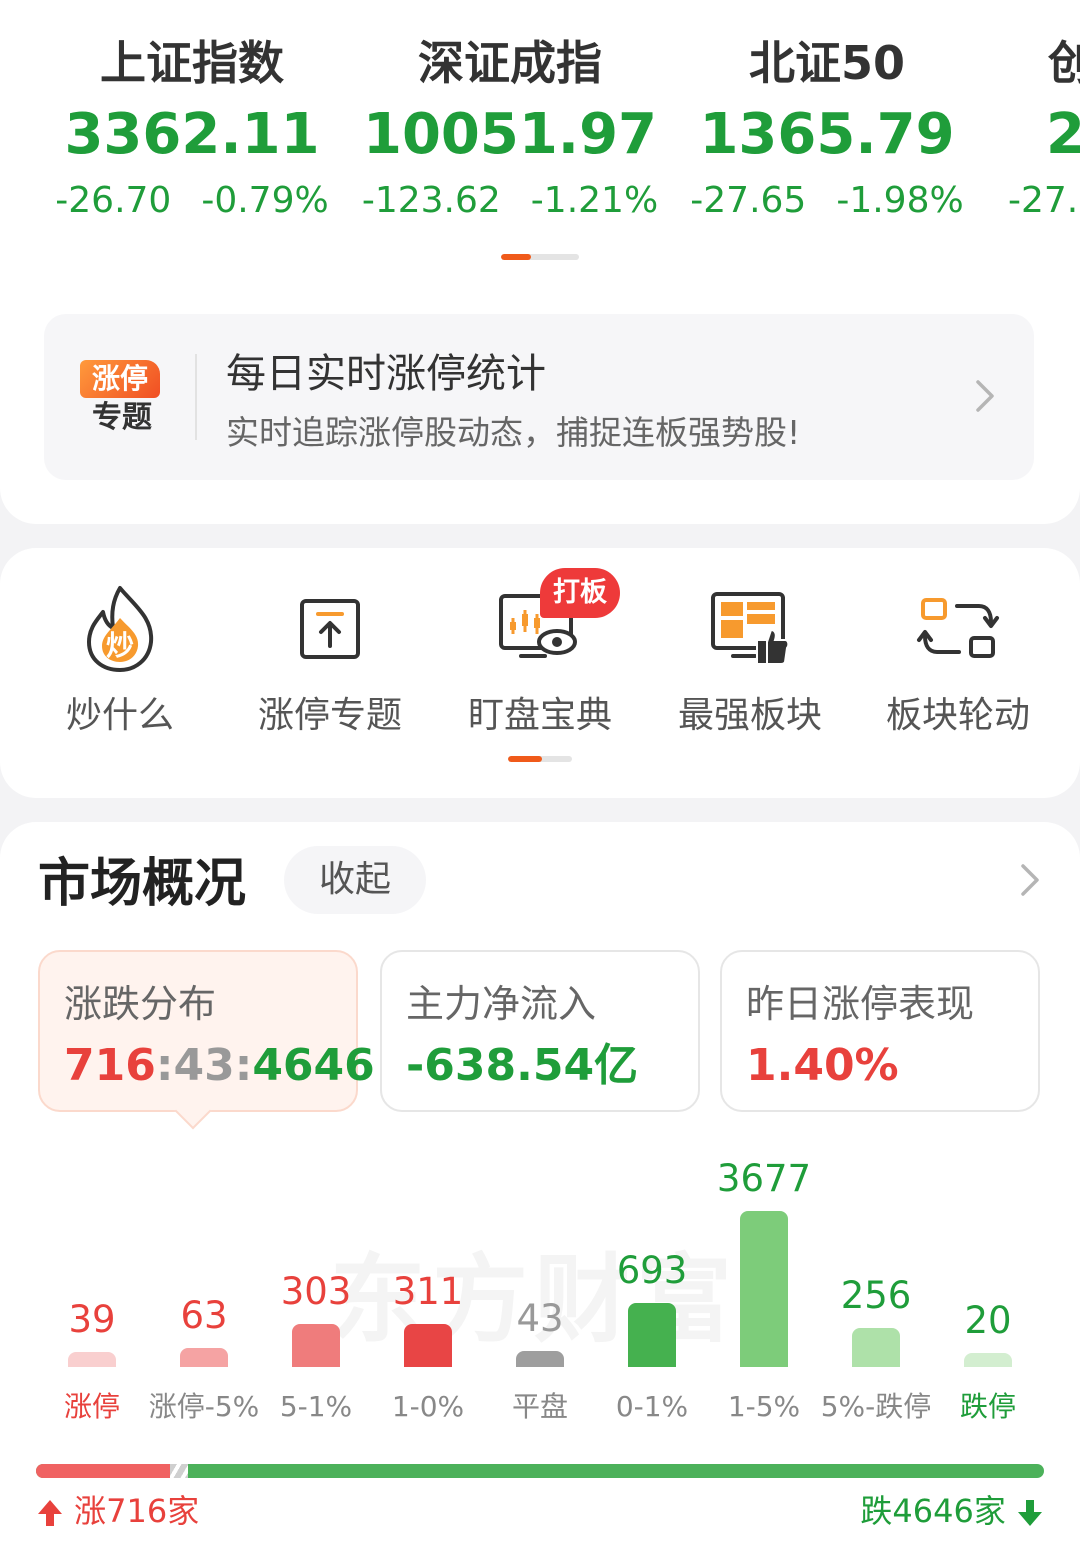 The image size is (1080, 1551). I want to click on stat-value: 716:43:4646, so click(219, 1066).